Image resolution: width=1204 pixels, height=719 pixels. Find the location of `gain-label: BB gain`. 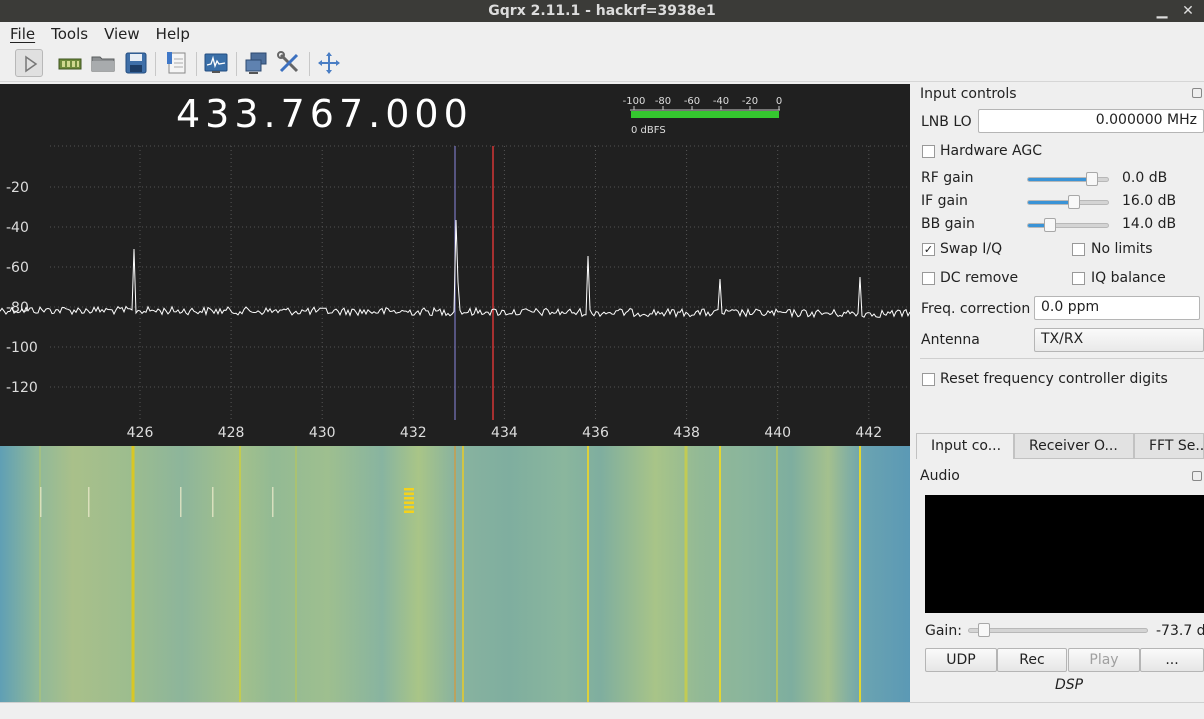

gain-label: BB gain is located at coordinates (948, 224).